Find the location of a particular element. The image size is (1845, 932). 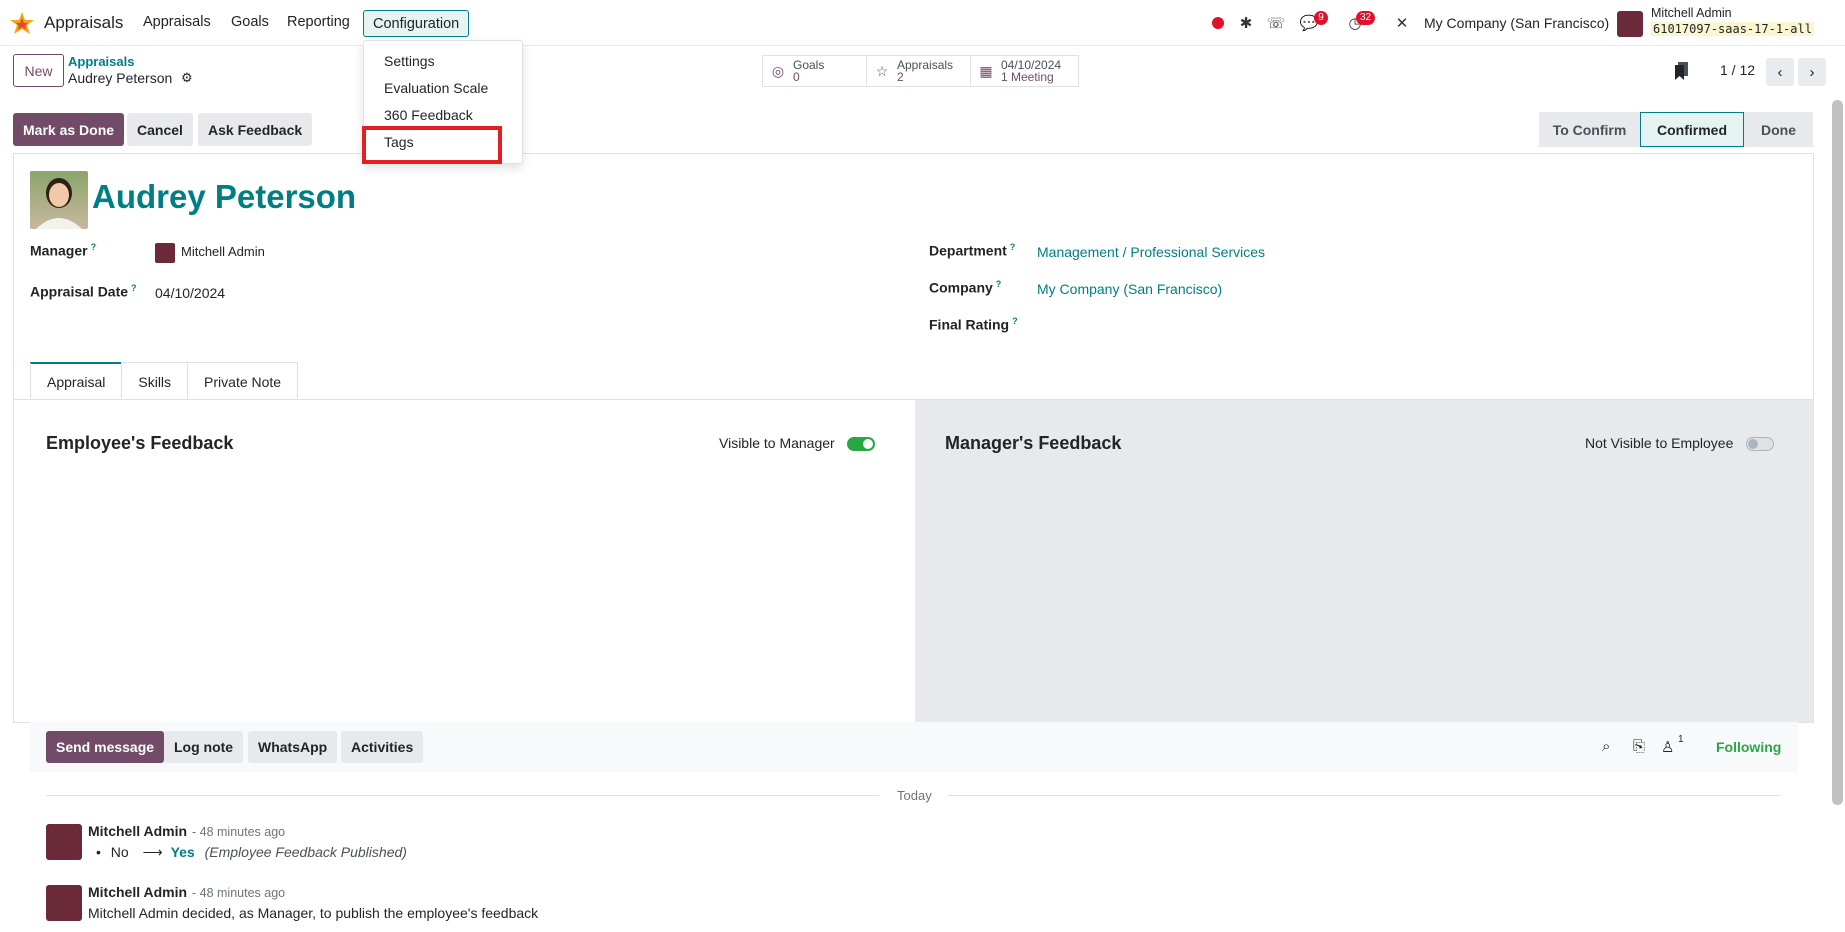

manager-feedback-title: Manager's Feedback is located at coordinates (1033, 443).